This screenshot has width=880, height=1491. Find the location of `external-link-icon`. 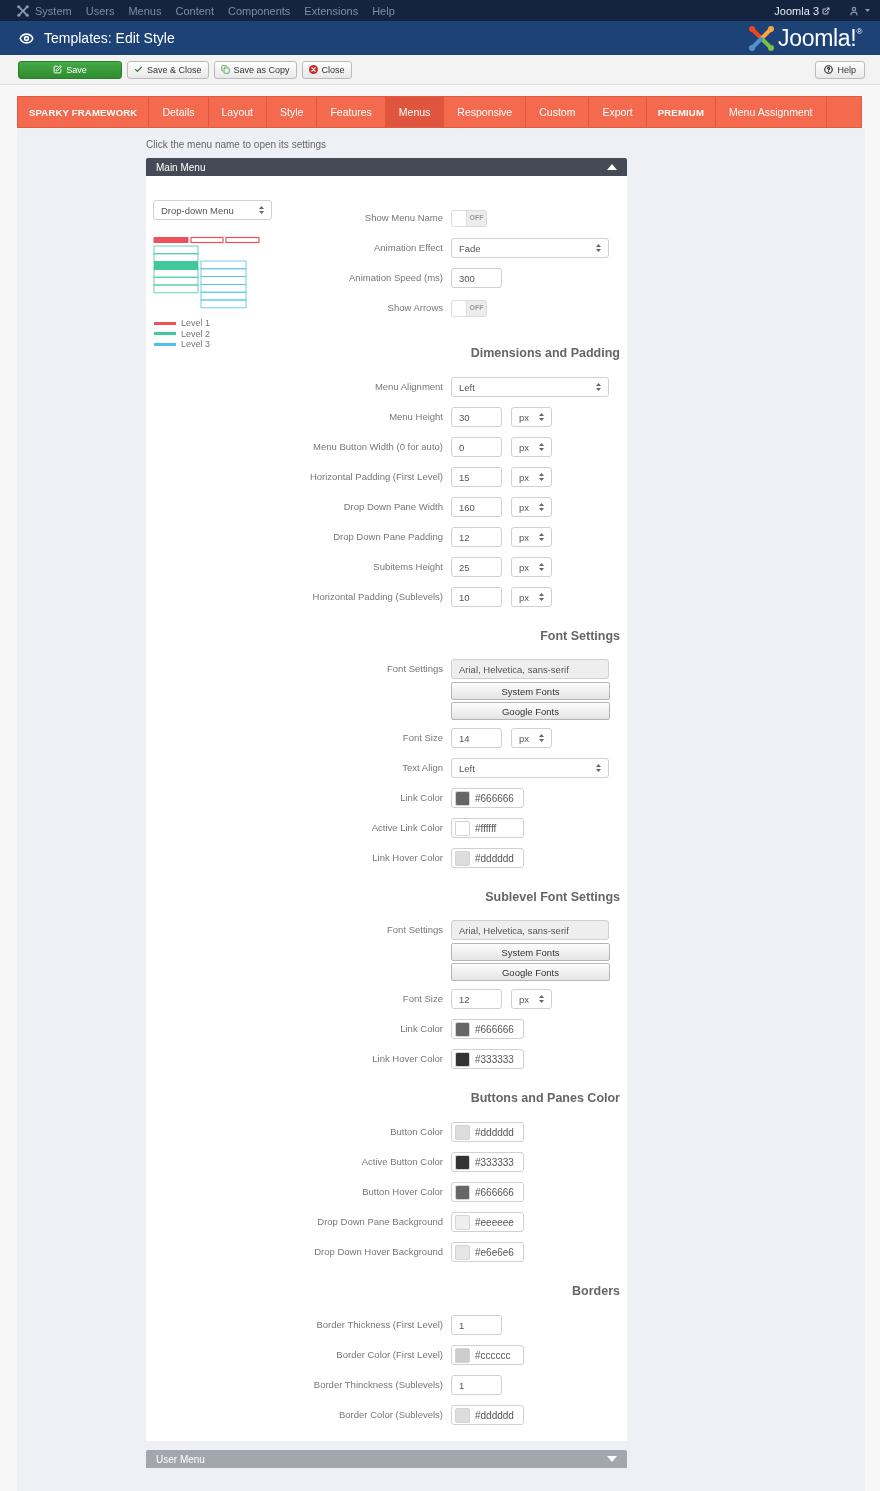

external-link-icon is located at coordinates (826, 10).